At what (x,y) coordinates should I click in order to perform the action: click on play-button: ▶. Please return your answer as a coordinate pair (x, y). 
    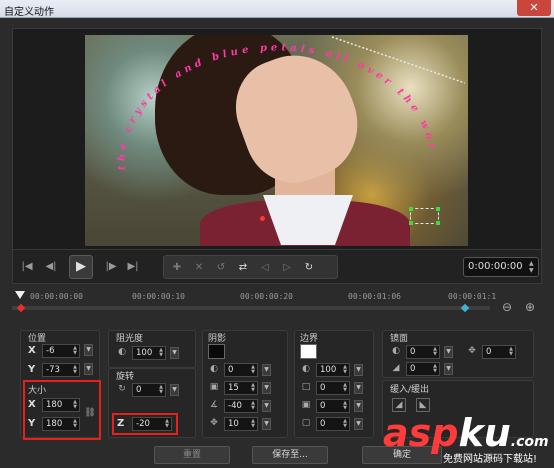
    Looking at the image, I should click on (81, 267).